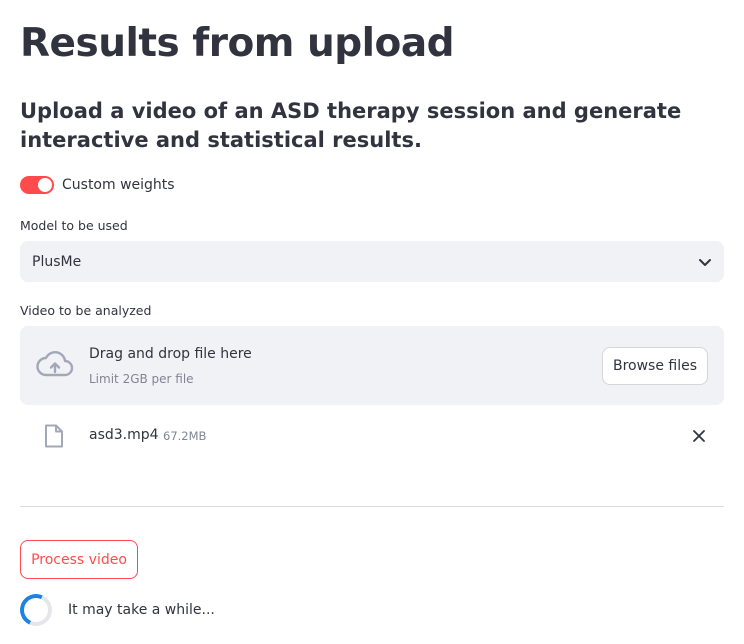 The height and width of the screenshot is (644, 744). I want to click on spinner-icon, so click(36, 610).